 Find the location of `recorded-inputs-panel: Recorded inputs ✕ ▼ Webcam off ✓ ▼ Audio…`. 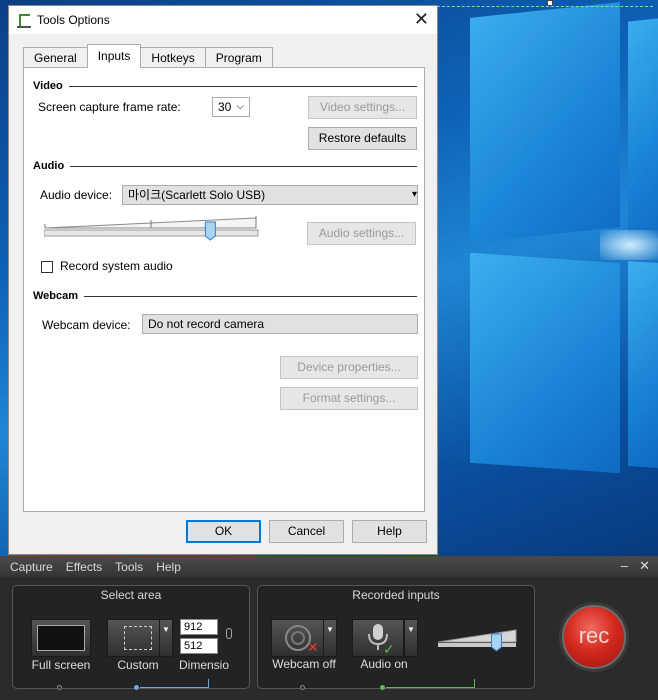

recorded-inputs-panel: Recorded inputs ✕ ▼ Webcam off ✓ ▼ Audio… is located at coordinates (396, 637).